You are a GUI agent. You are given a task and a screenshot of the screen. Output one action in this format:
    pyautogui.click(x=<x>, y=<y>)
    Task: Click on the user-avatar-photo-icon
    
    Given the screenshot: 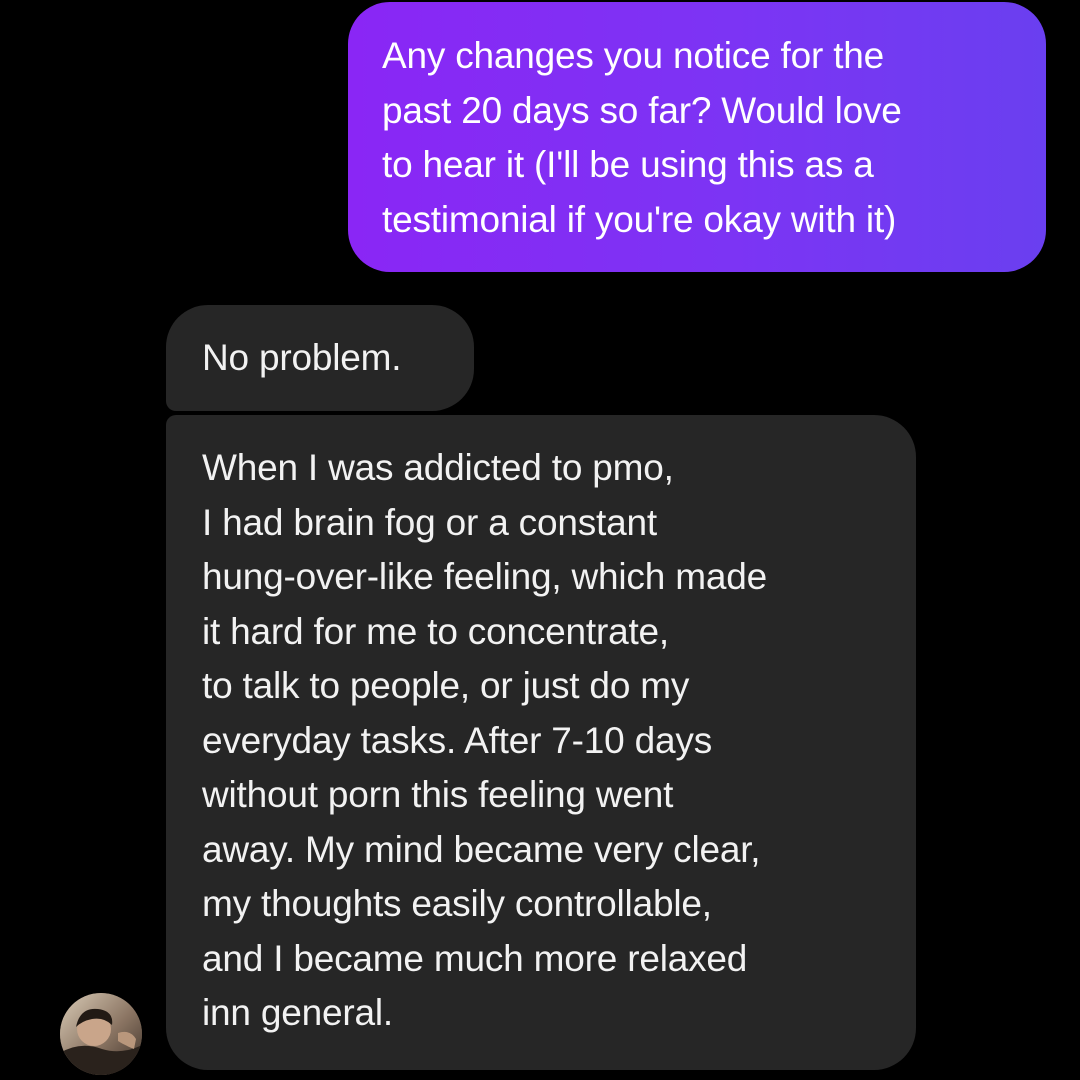 What is the action you would take?
    pyautogui.click(x=101, y=1034)
    